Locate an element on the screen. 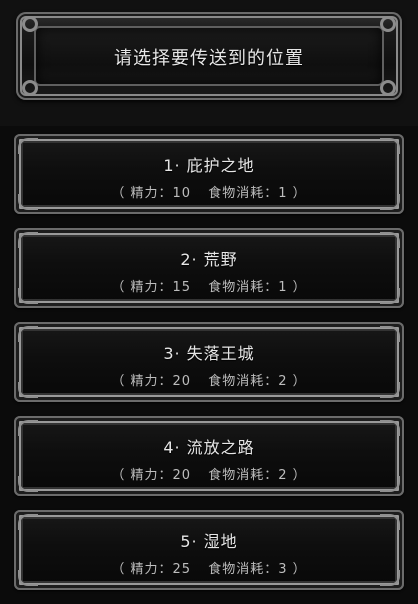 The height and width of the screenshot is (604, 418). location-name: 2· 荒野 is located at coordinates (209, 259).